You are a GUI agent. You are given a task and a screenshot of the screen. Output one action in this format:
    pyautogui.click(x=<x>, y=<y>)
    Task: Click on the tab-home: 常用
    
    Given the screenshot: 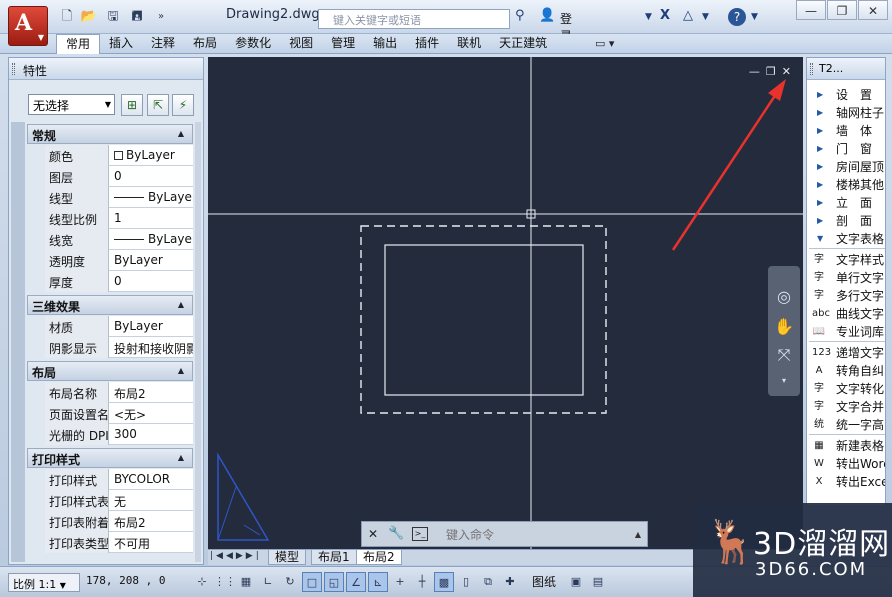 What is the action you would take?
    pyautogui.click(x=78, y=44)
    